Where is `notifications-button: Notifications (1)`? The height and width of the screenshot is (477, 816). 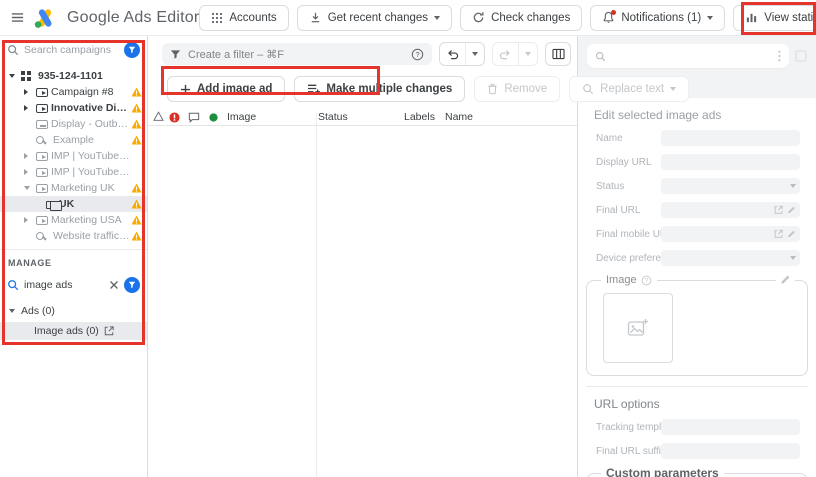
notifications-button: Notifications (1) is located at coordinates (658, 17).